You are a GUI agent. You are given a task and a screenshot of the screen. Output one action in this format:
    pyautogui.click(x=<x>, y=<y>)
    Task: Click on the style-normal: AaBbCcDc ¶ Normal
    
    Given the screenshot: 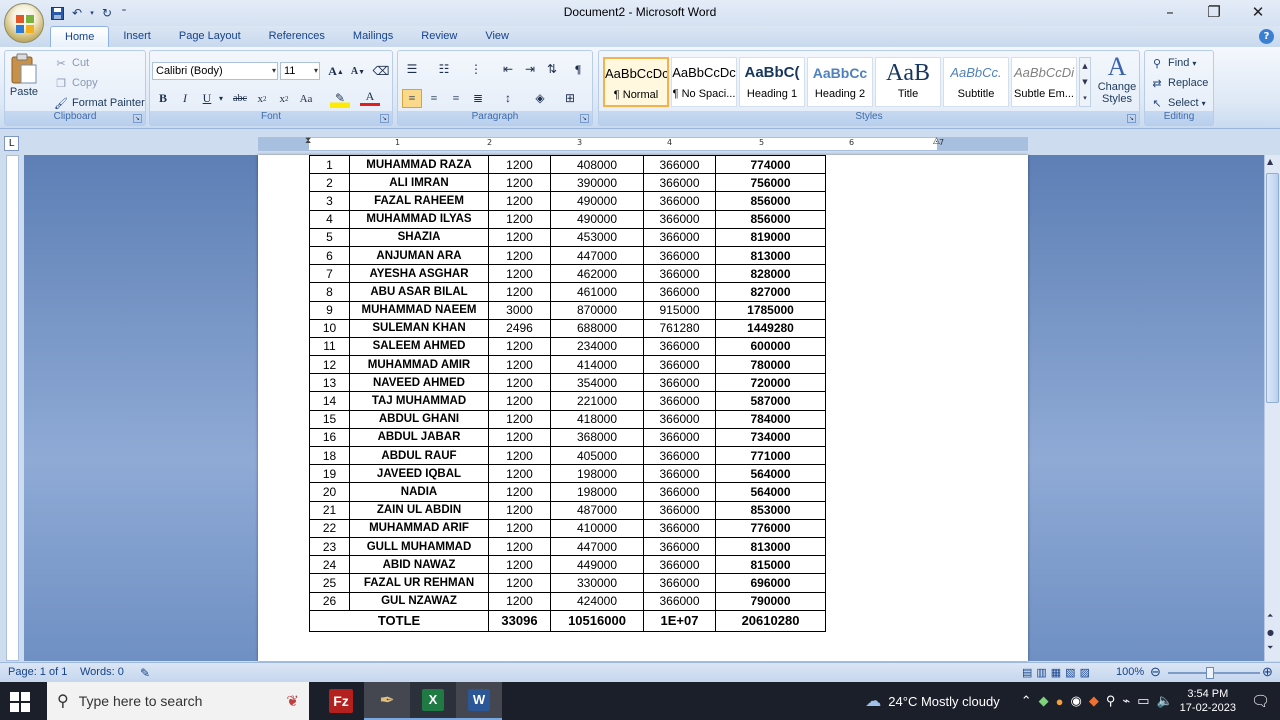 What is the action you would take?
    pyautogui.click(x=636, y=82)
    